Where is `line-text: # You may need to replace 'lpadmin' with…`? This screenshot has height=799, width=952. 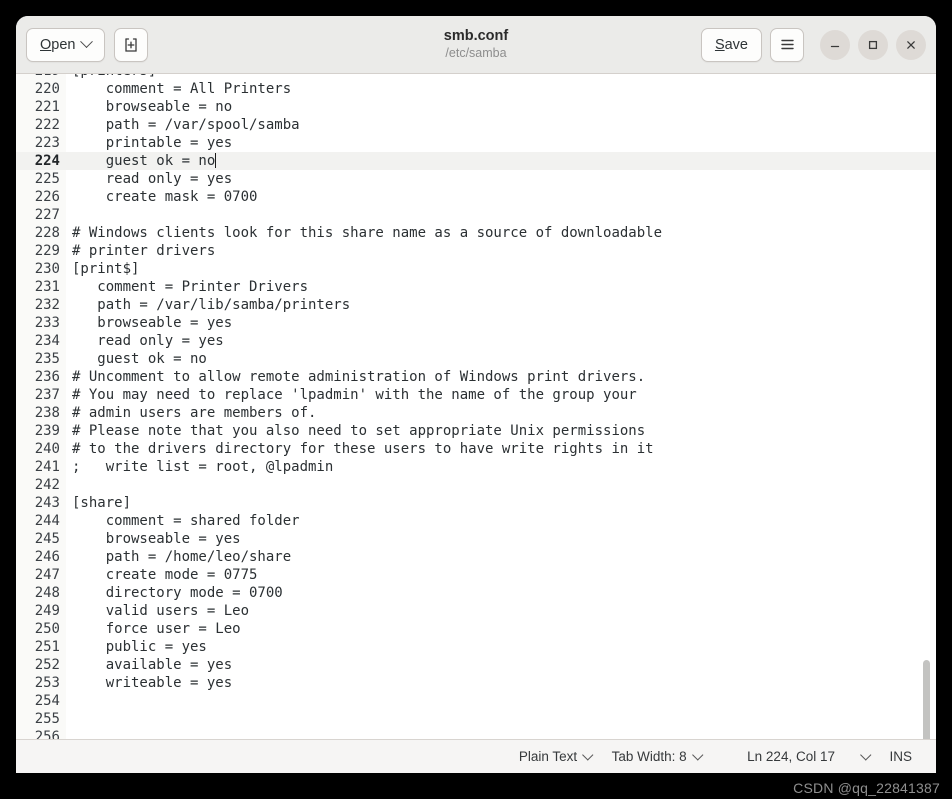 line-text: # You may need to replace 'lpadmin' with… is located at coordinates (501, 395).